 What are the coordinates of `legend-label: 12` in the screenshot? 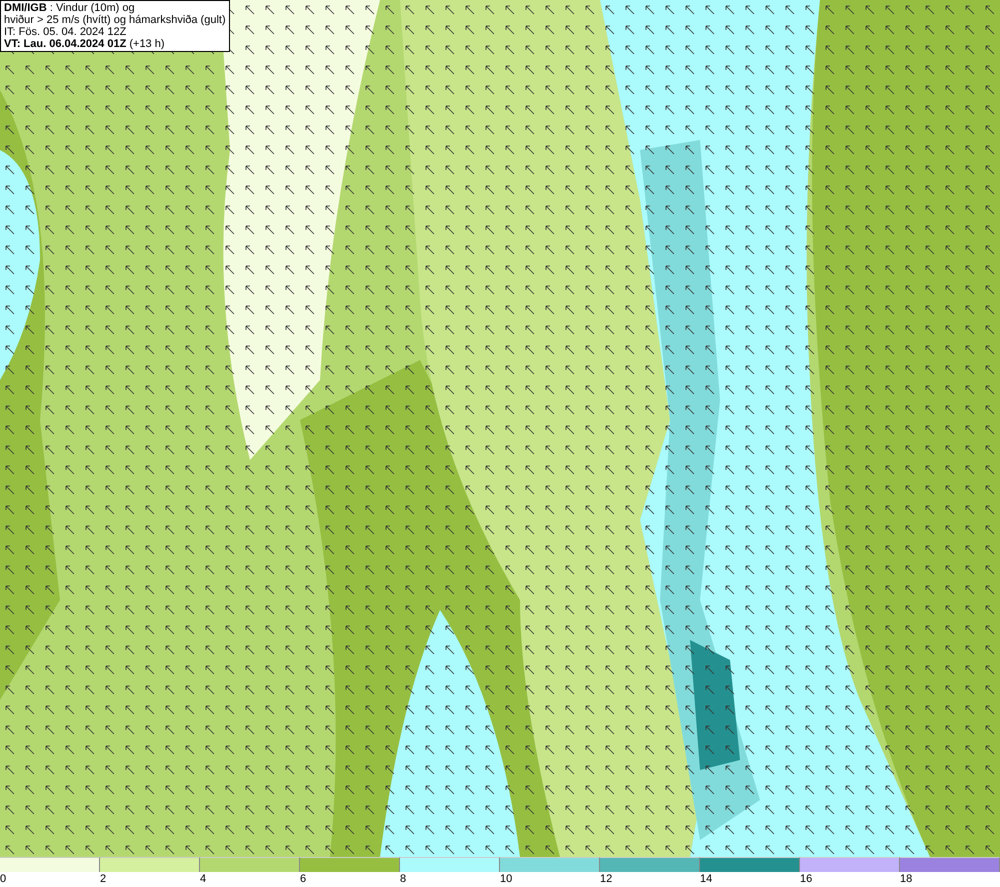 It's located at (606, 879).